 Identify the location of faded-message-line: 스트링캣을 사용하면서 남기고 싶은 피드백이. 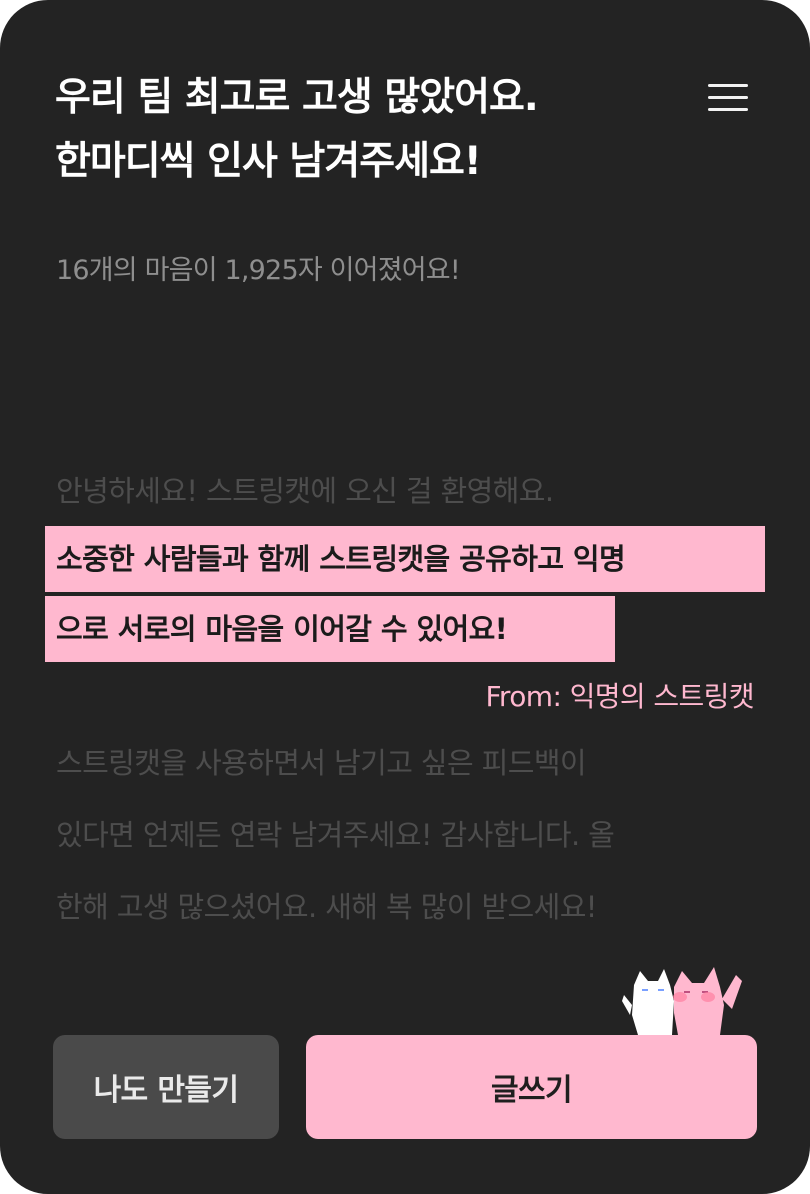
(321, 763).